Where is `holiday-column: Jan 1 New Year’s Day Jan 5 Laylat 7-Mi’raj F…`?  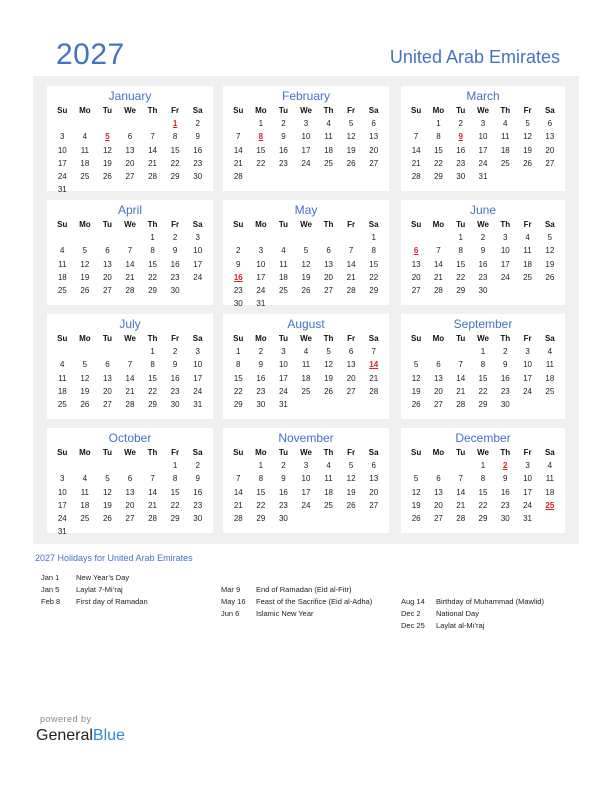
holiday-column: Jan 1 New Year’s Day Jan 5 Laylat 7-Mi’raj F… is located at coordinates (94, 590).